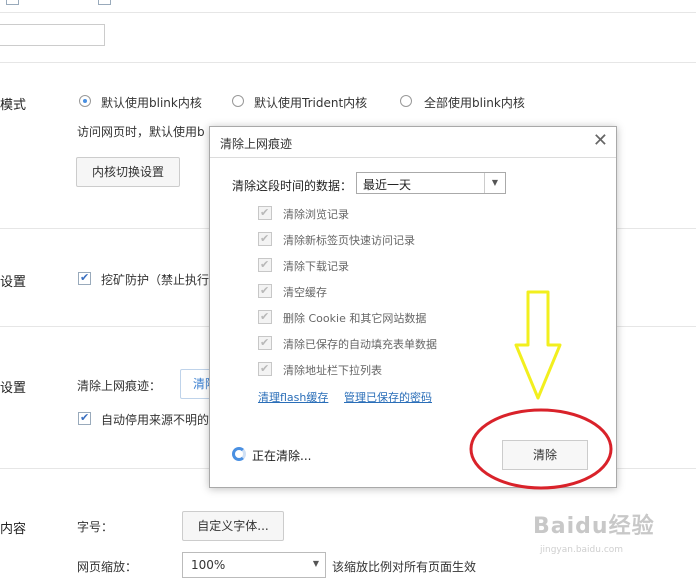 This screenshot has width=696, height=578. What do you see at coordinates (538, 345) in the screenshot?
I see `arrow-annotation-icon` at bounding box center [538, 345].